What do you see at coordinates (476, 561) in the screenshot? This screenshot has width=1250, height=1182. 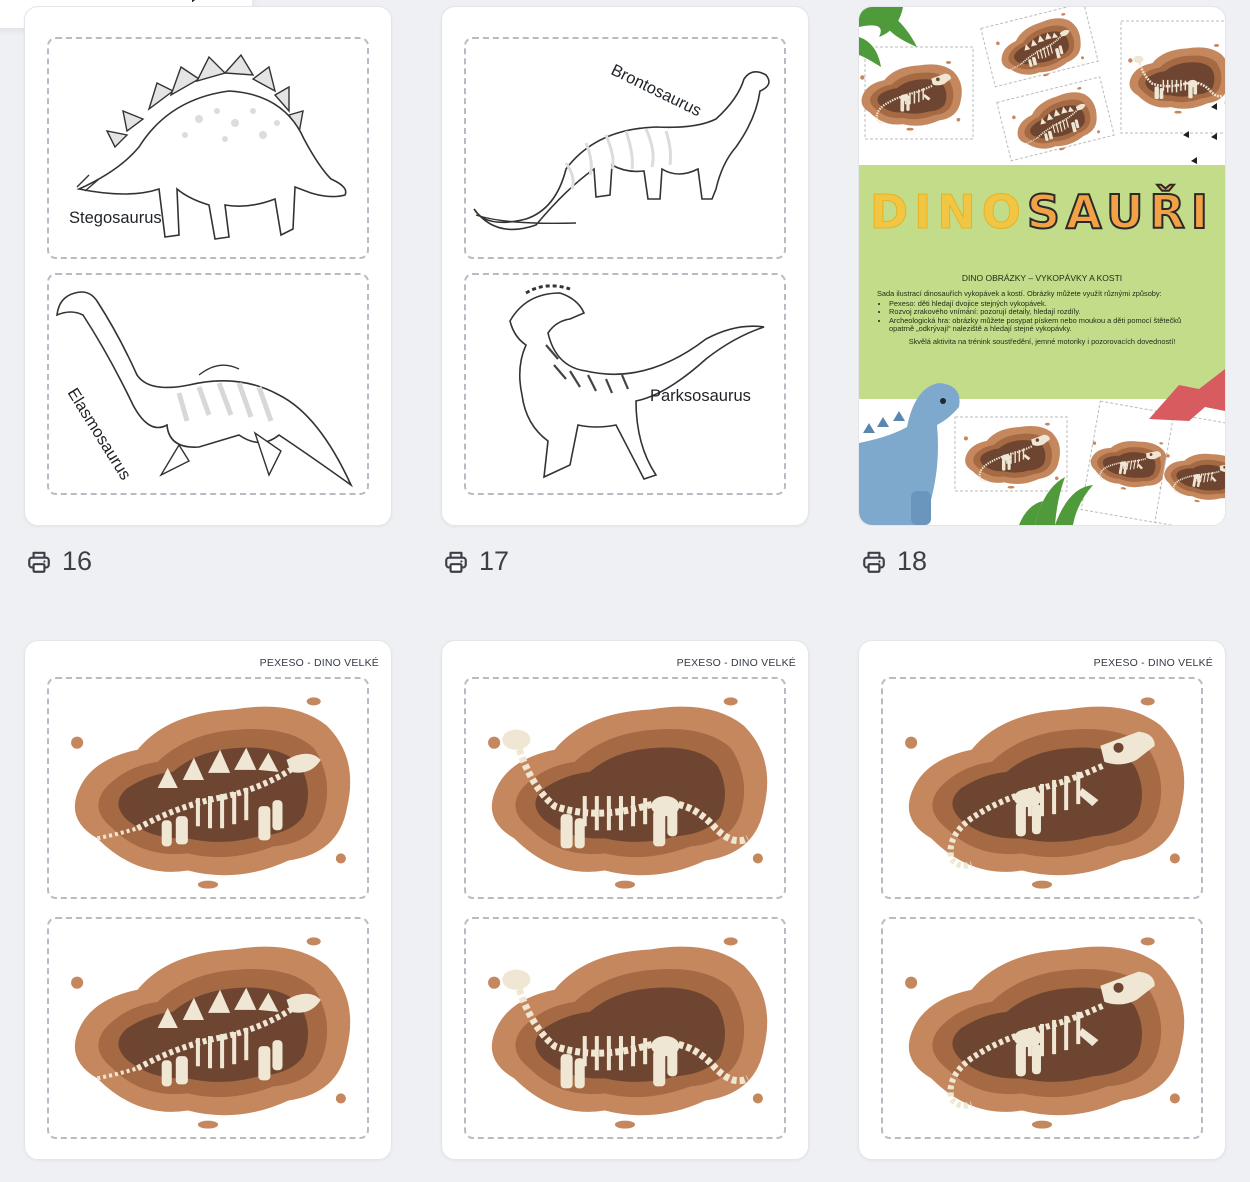 I see `print-count-17: 17` at bounding box center [476, 561].